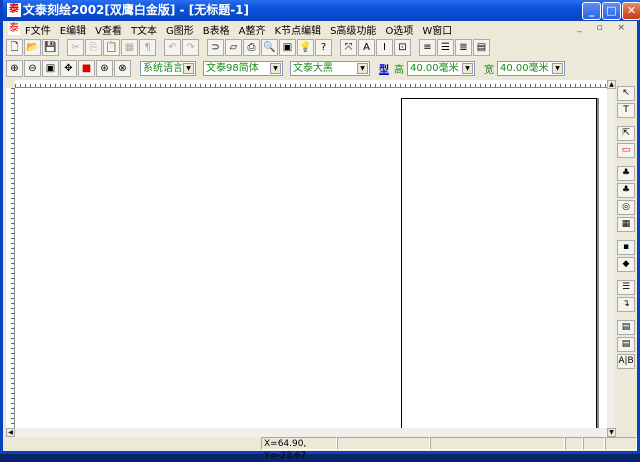  I want to click on menu-item: W窗口, so click(437, 29).